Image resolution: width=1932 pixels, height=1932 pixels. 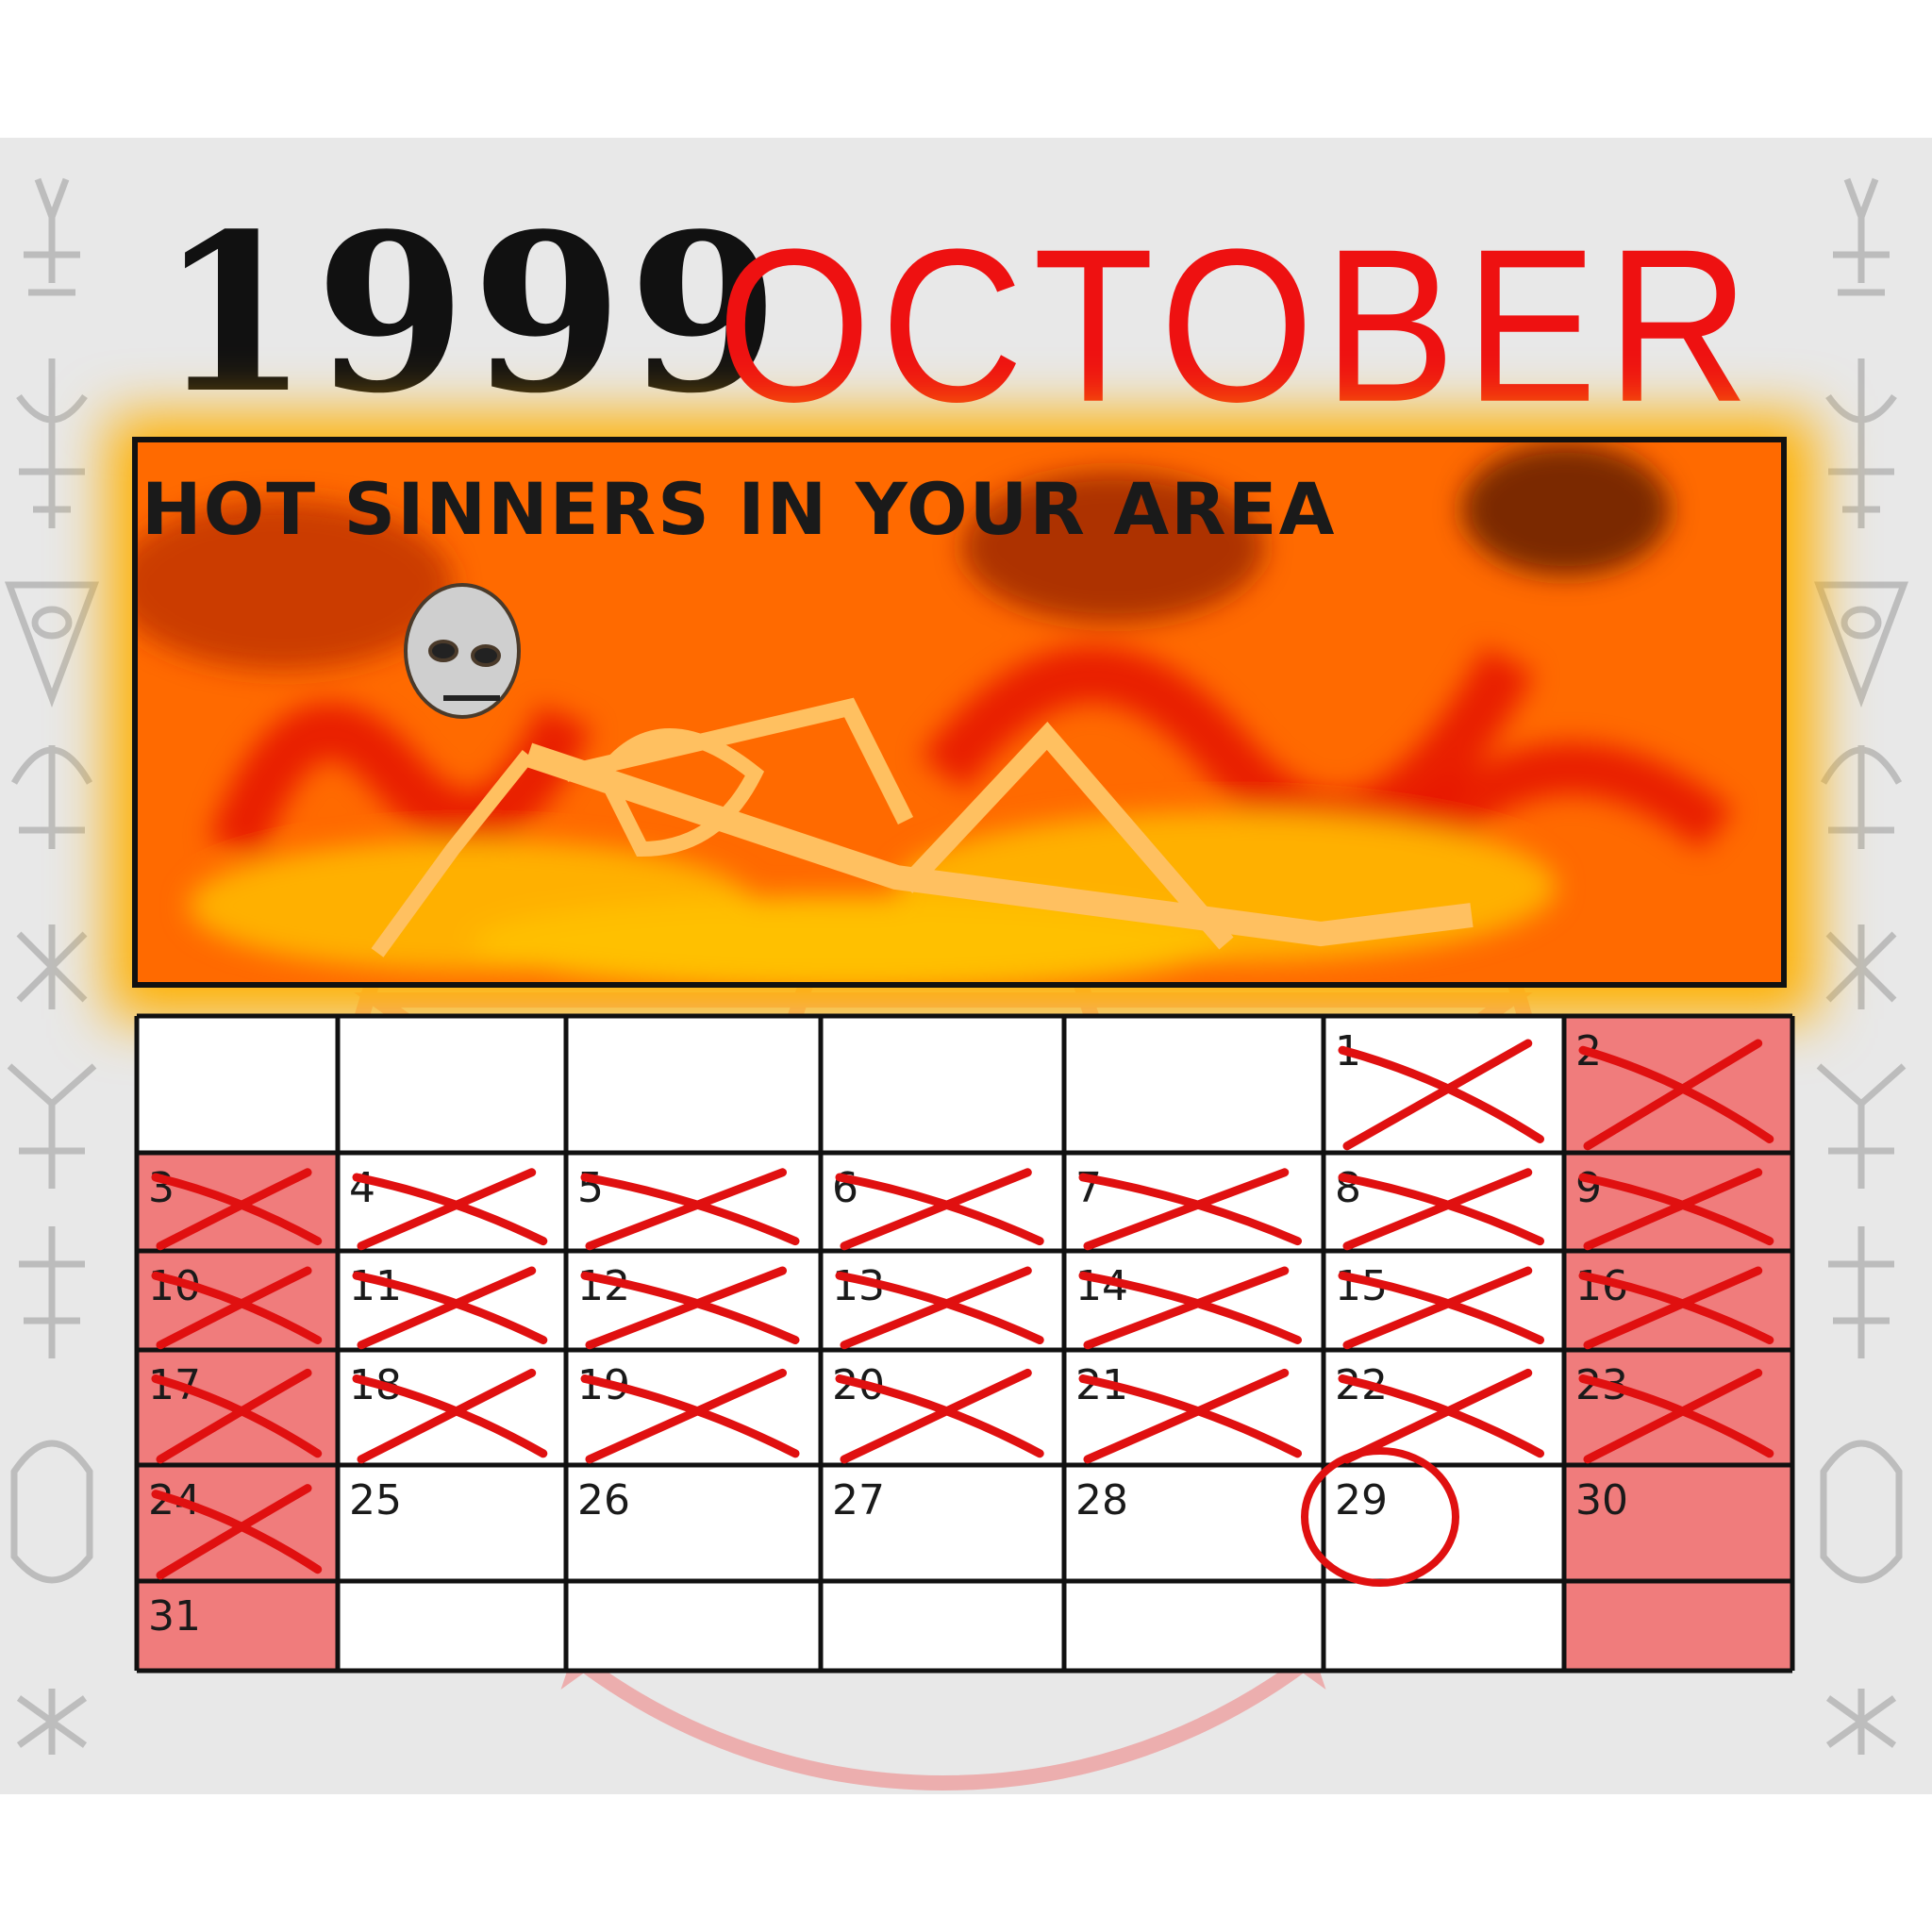 I want to click on day-number: 9, so click(x=1589, y=1188).